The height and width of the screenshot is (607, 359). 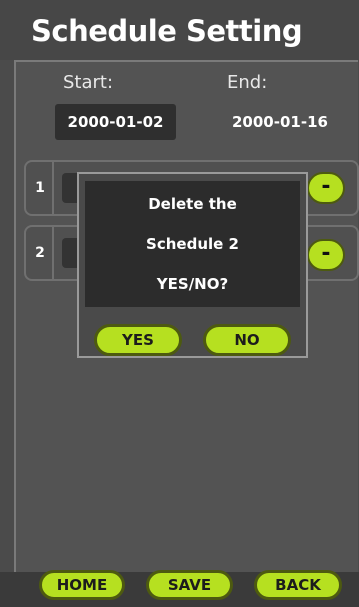 What do you see at coordinates (189, 585) in the screenshot?
I see `save-button: SAVE` at bounding box center [189, 585].